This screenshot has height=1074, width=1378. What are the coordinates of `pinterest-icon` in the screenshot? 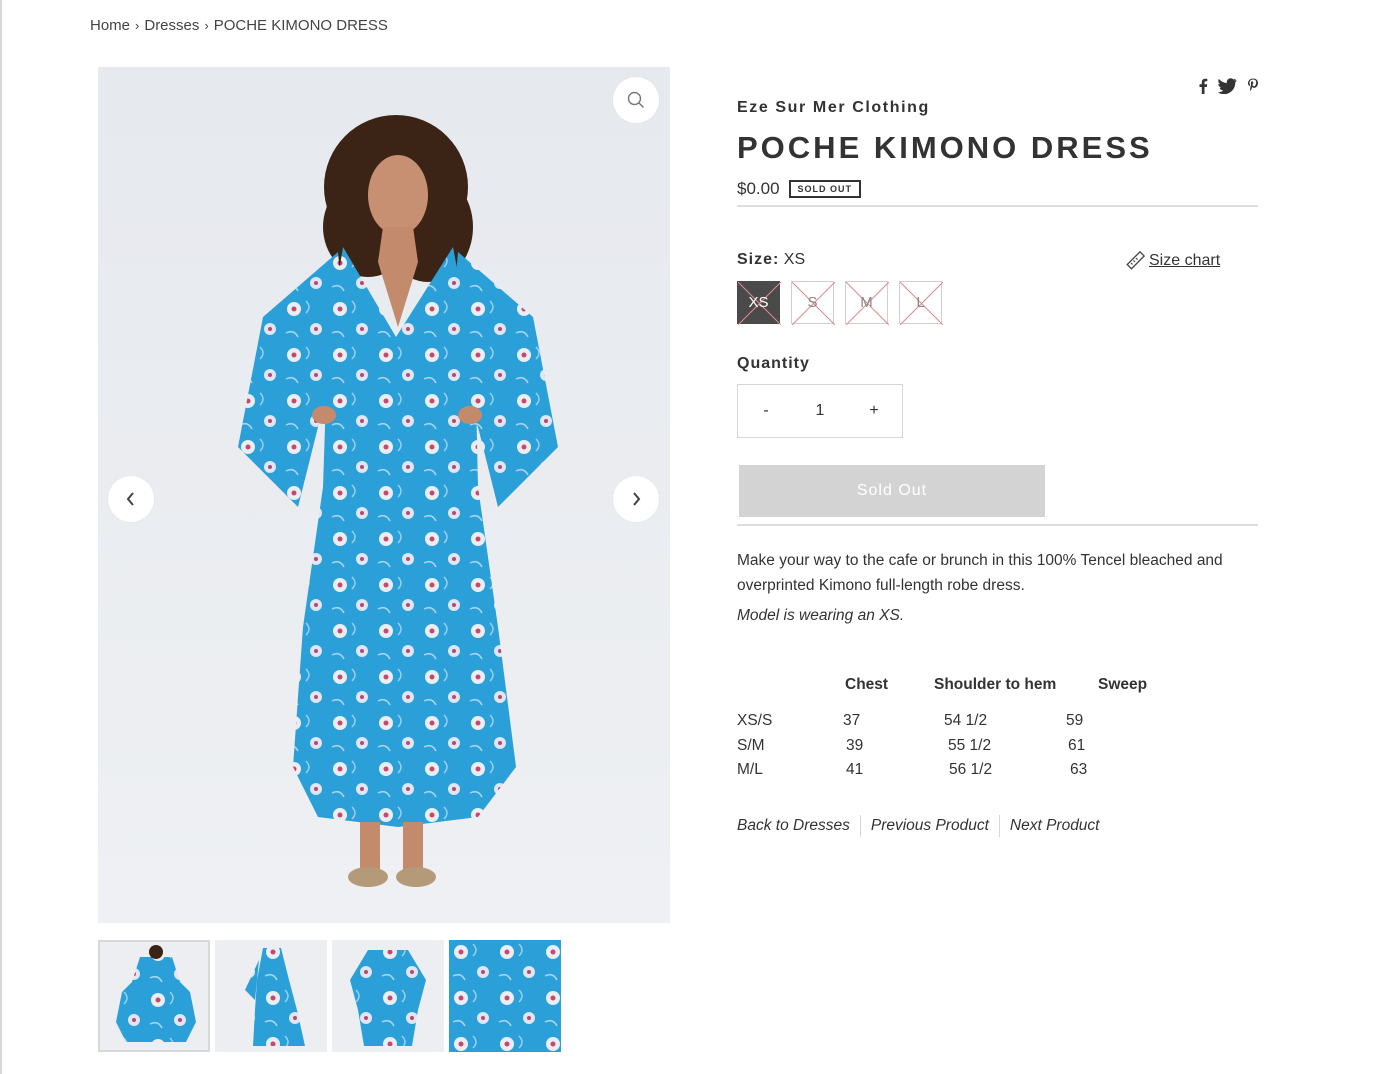 It's located at (1253, 86).